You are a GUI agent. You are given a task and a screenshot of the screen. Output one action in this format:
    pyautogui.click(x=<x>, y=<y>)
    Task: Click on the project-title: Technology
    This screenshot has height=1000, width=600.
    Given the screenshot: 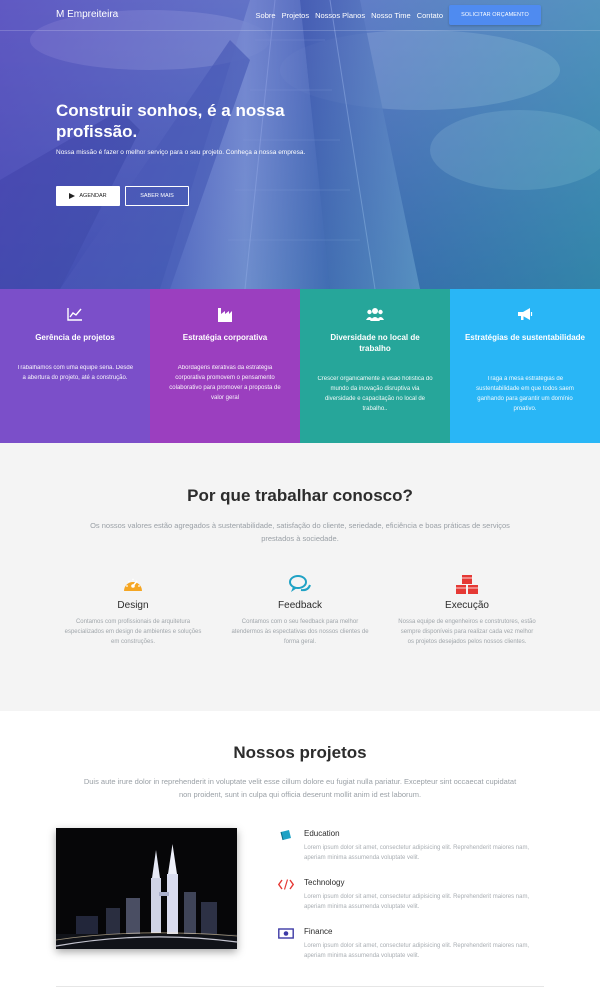 What is the action you would take?
    pyautogui.click(x=324, y=882)
    